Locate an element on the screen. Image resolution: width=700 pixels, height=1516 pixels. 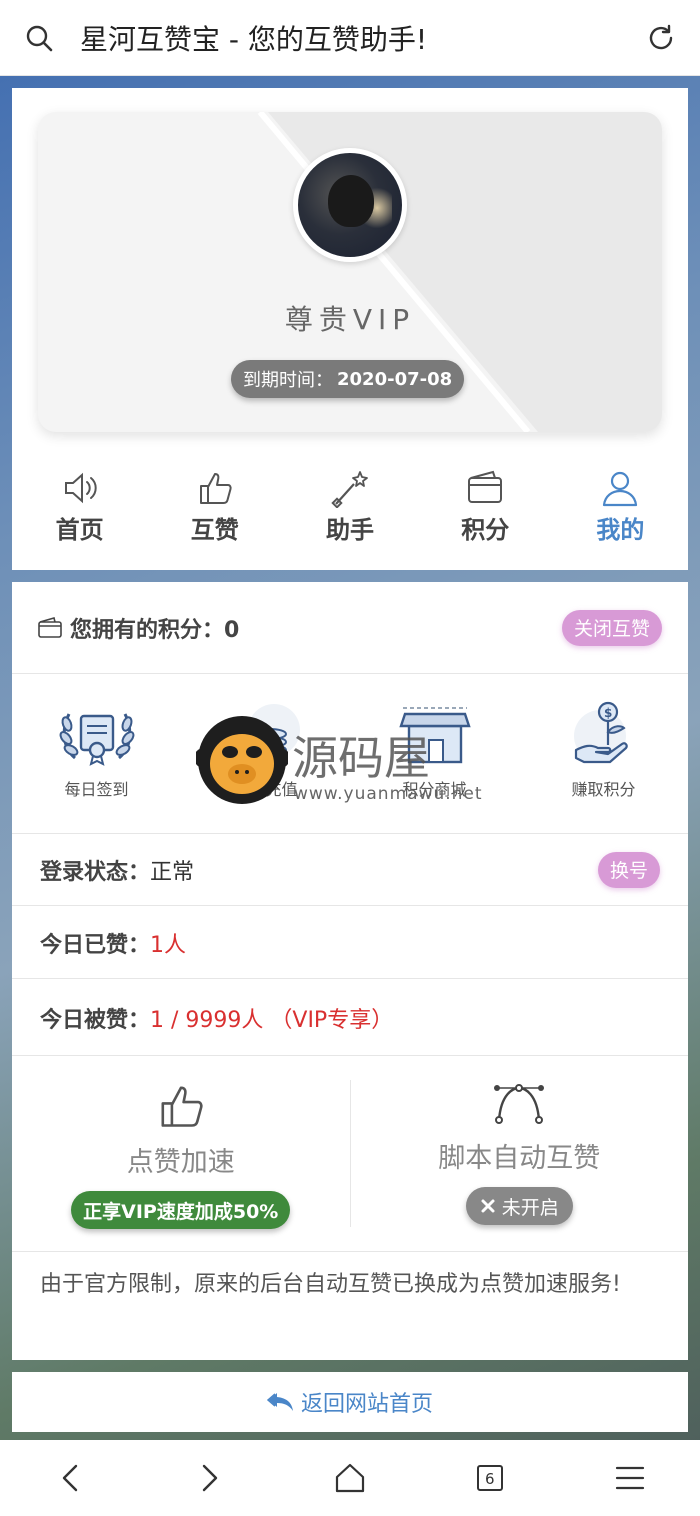
hamburger-menu-icon is located at coordinates (630, 1478).